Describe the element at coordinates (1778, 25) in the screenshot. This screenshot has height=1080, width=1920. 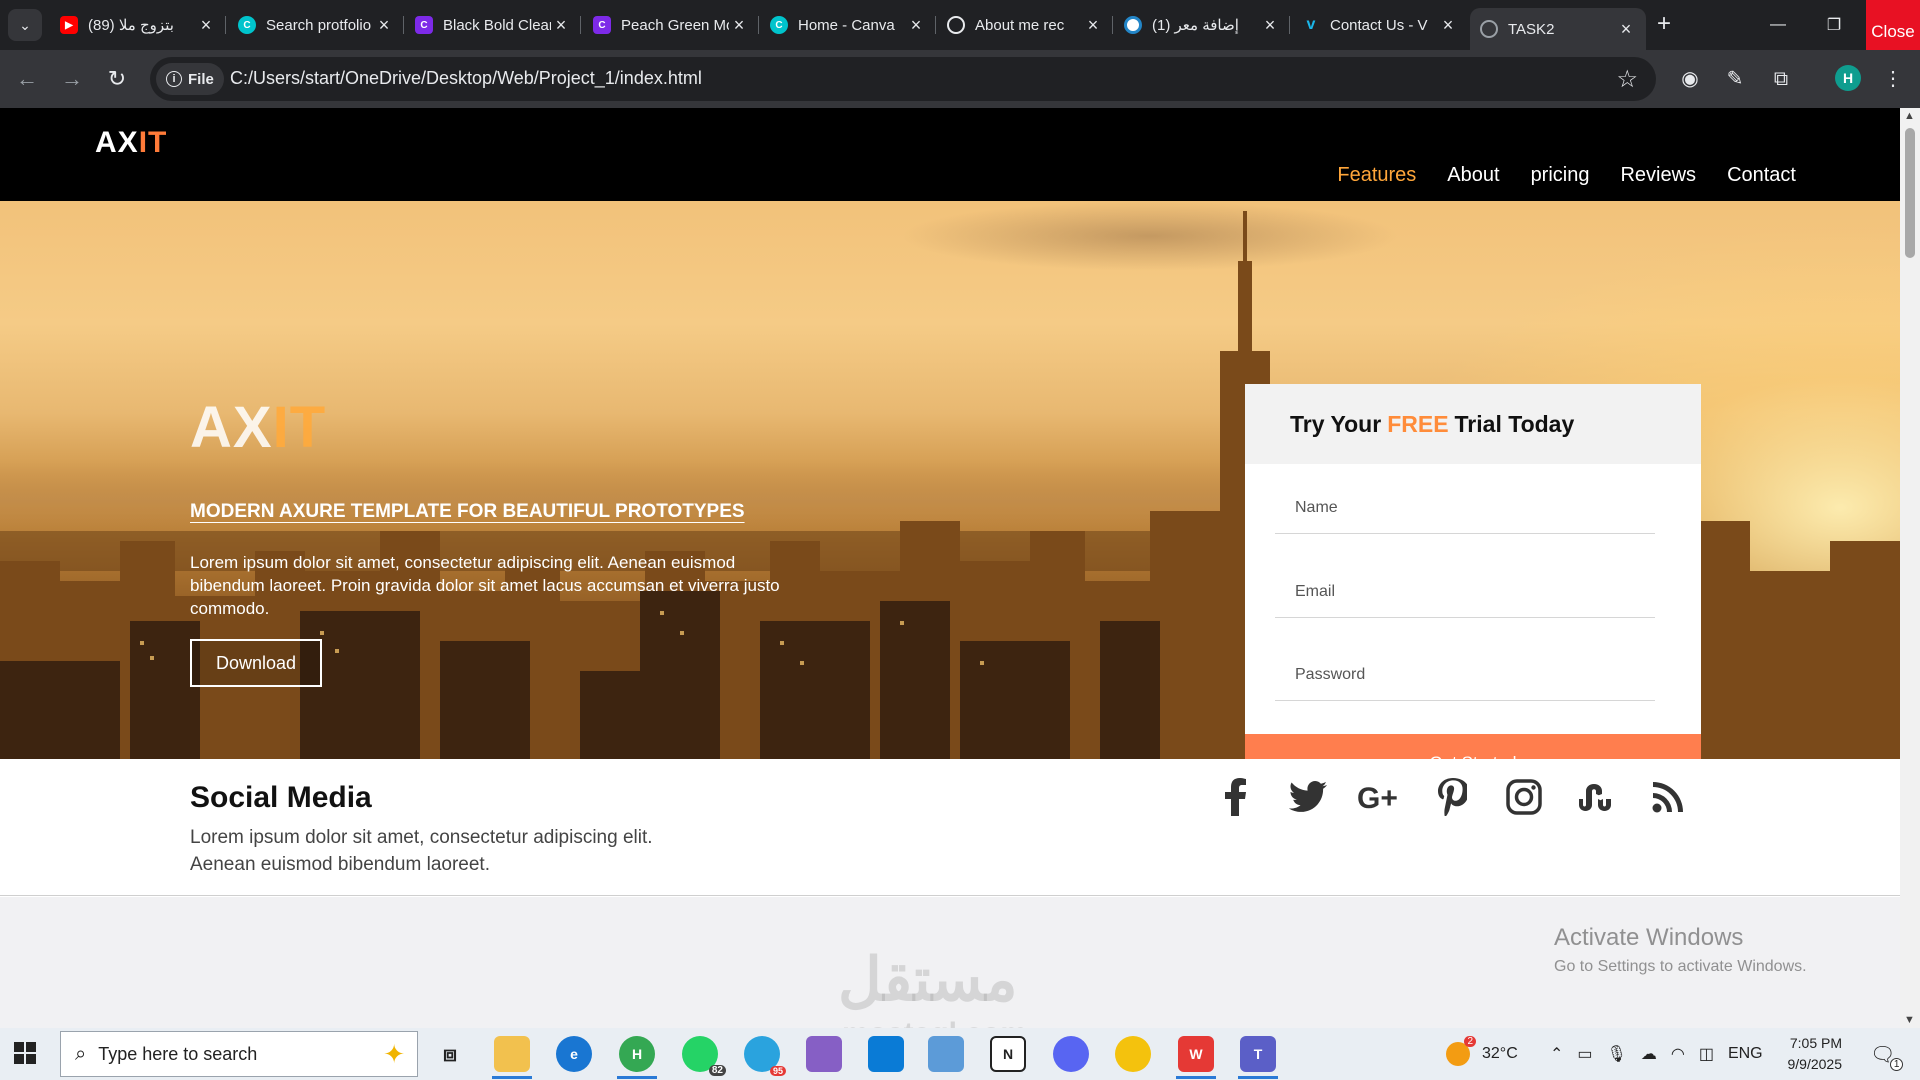
I see `minimize-button: —` at that location.